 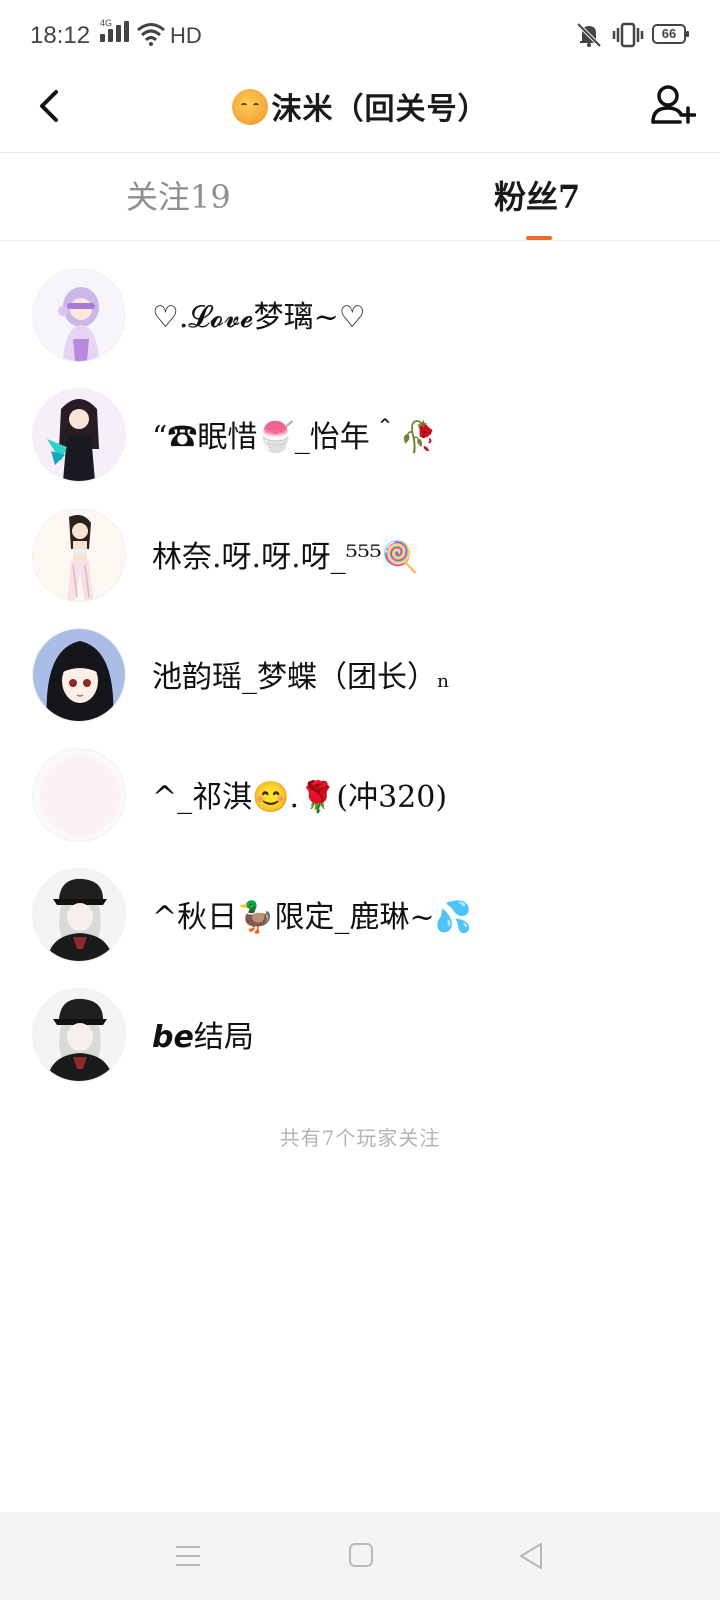 I want to click on fan-name: ^_祁淇😊.🌹(冲320), so click(x=300, y=797).